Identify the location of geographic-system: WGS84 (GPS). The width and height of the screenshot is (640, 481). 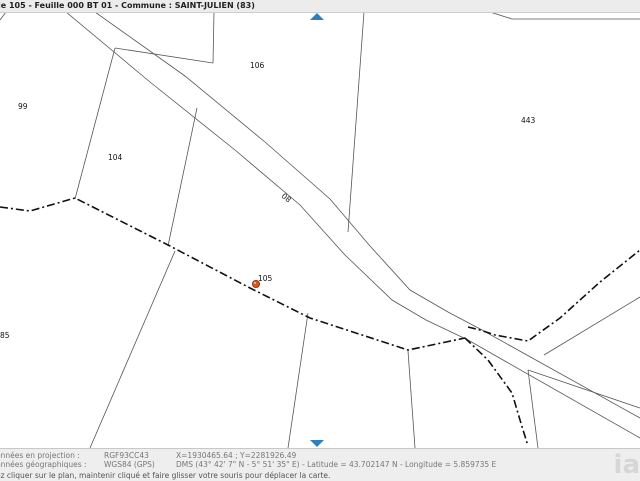
(129, 464).